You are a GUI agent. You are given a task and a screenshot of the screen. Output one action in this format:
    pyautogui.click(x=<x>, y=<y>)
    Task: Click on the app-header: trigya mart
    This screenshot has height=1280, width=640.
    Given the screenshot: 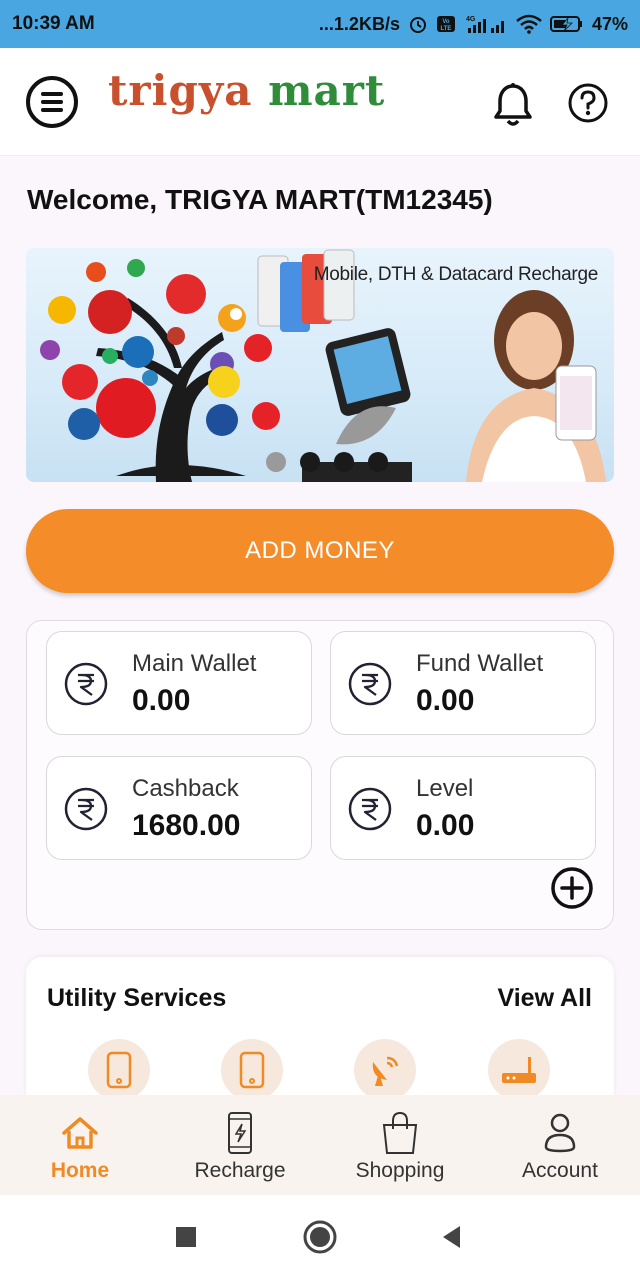 What is the action you would take?
    pyautogui.click(x=320, y=102)
    